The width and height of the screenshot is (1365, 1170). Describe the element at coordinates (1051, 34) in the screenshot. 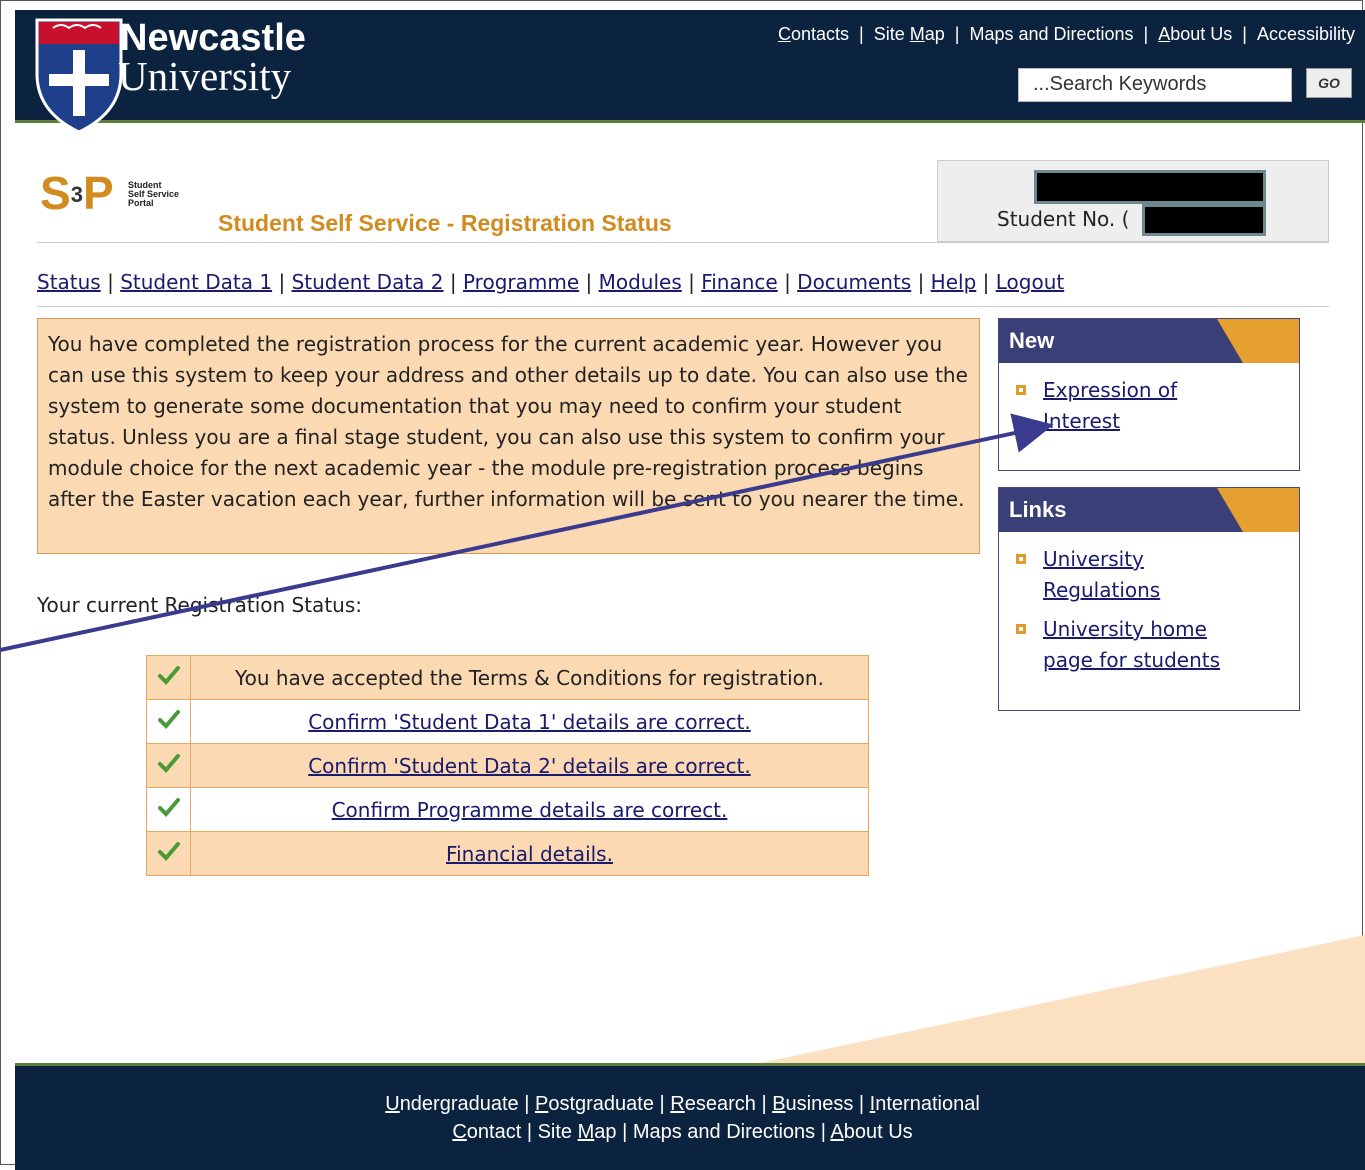

I see `top-link-maps-directions: Maps and Directions` at that location.